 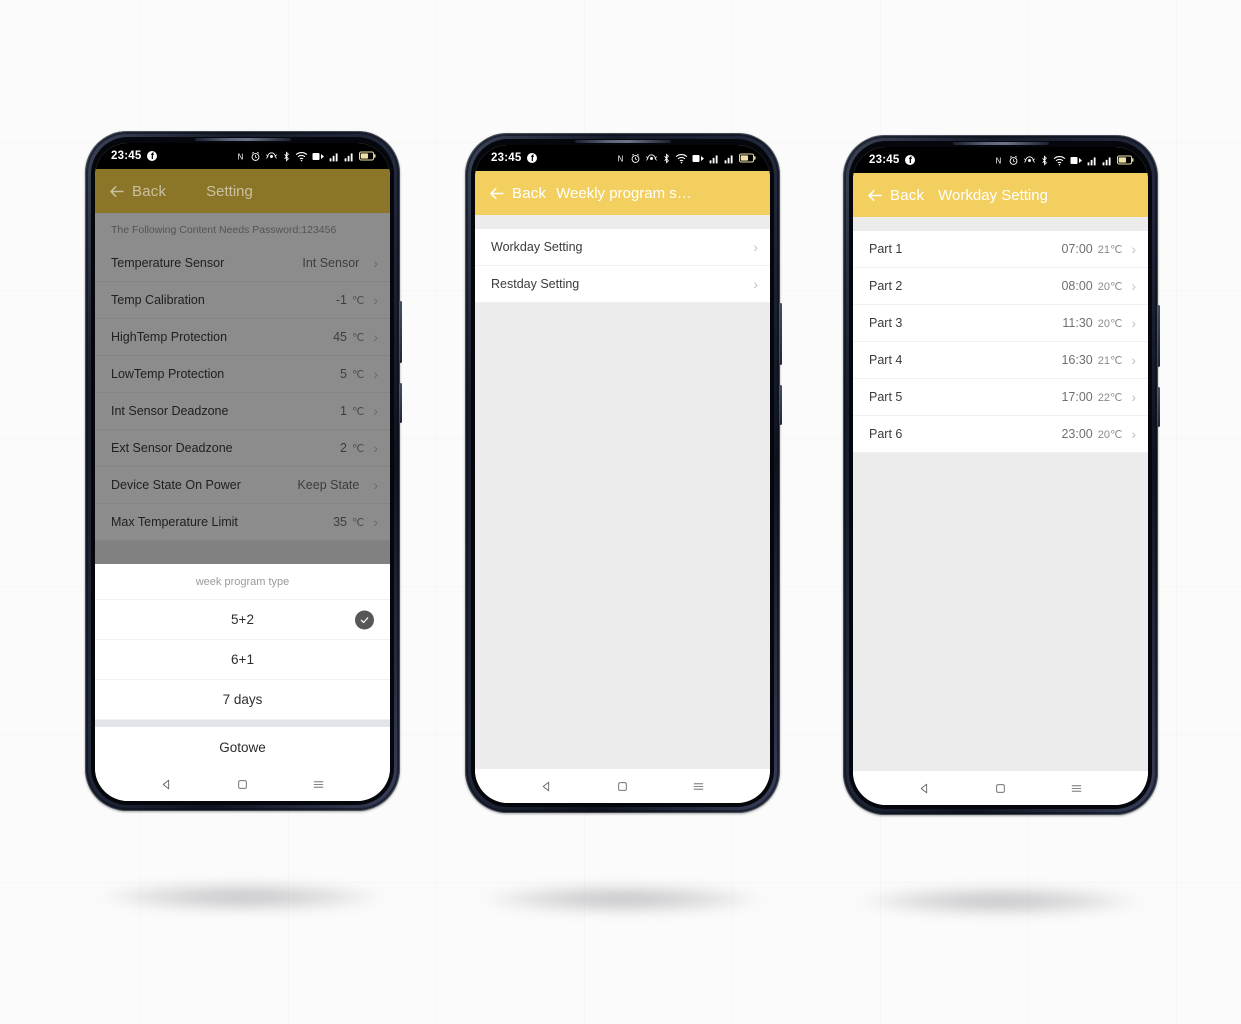 What do you see at coordinates (1000, 323) in the screenshot?
I see `table-row: Part 3 11:30 20℃ ›` at bounding box center [1000, 323].